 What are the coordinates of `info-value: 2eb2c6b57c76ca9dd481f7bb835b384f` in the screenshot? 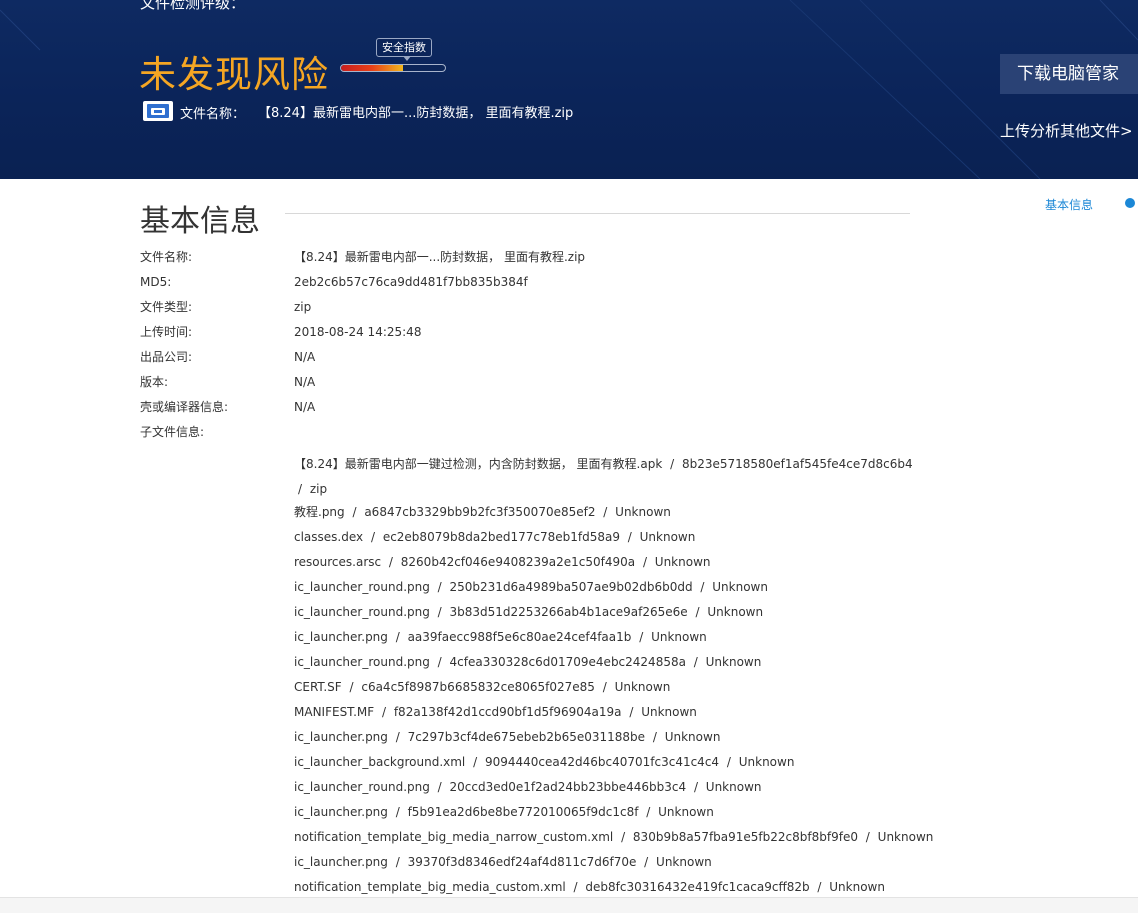 It's located at (411, 282).